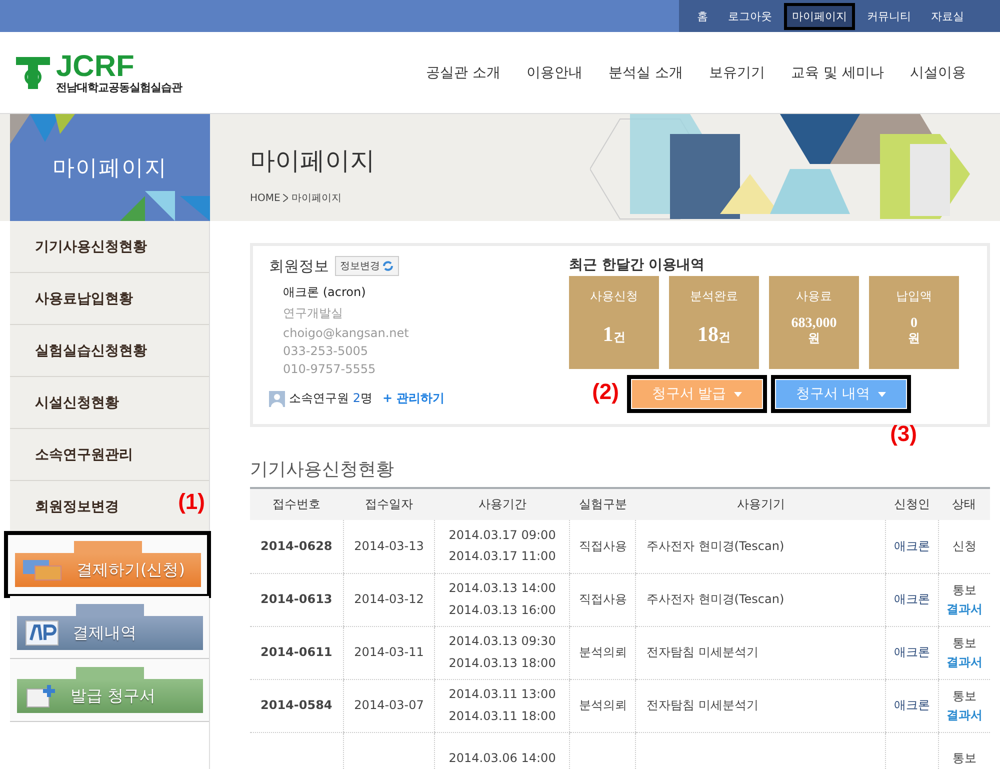 This screenshot has height=769, width=1000. I want to click on sidebar-link: 기기사용신청현황, so click(109, 247).